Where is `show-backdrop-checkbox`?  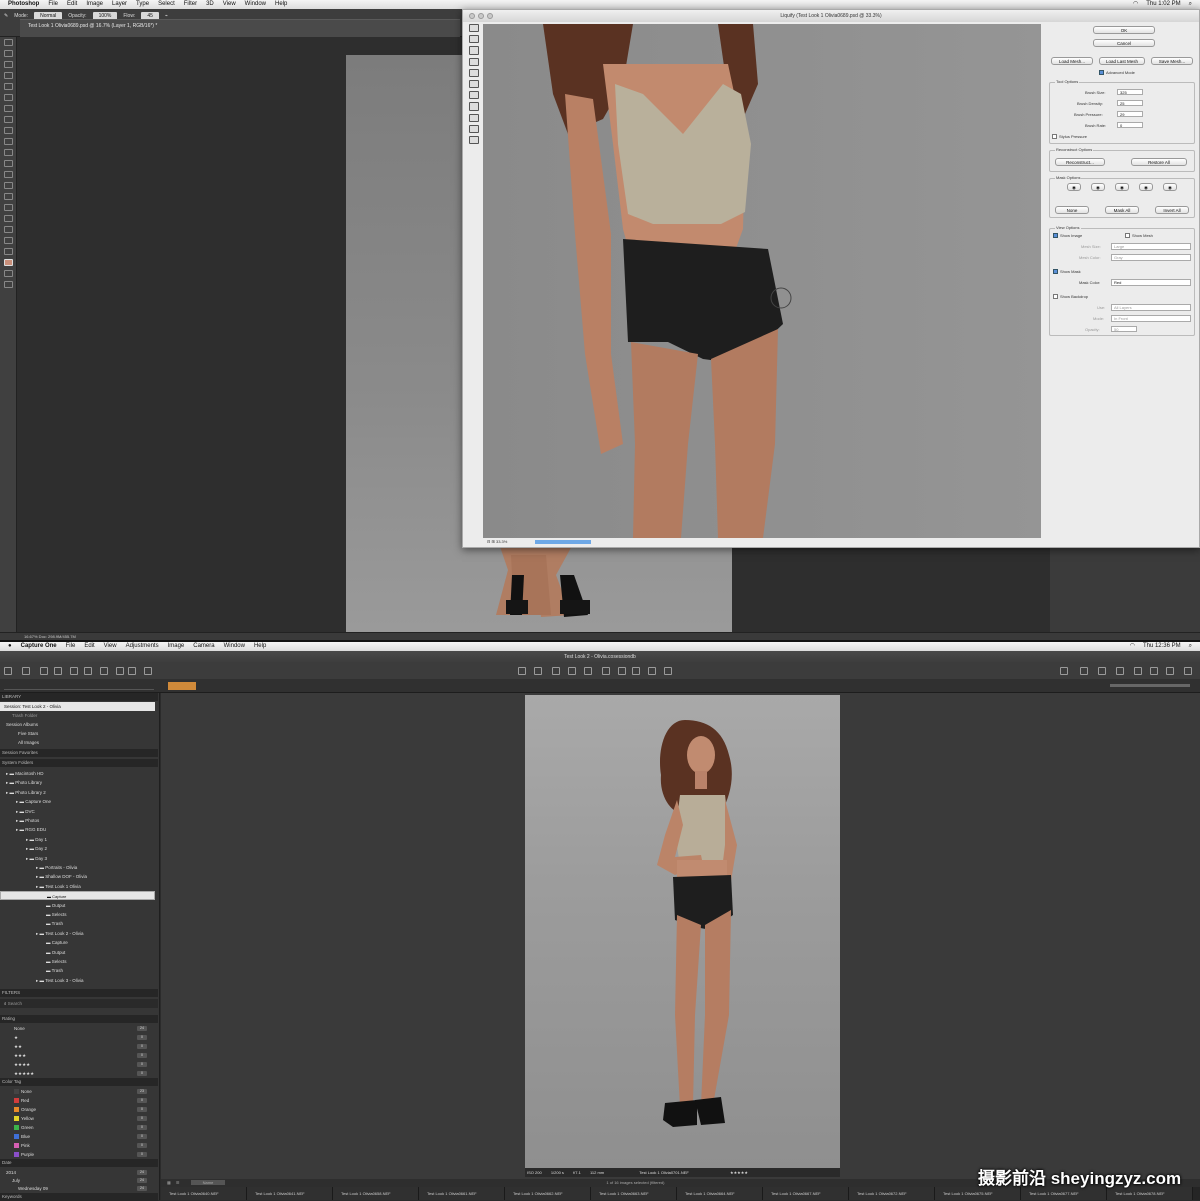
show-backdrop-checkbox is located at coordinates (1055, 296).